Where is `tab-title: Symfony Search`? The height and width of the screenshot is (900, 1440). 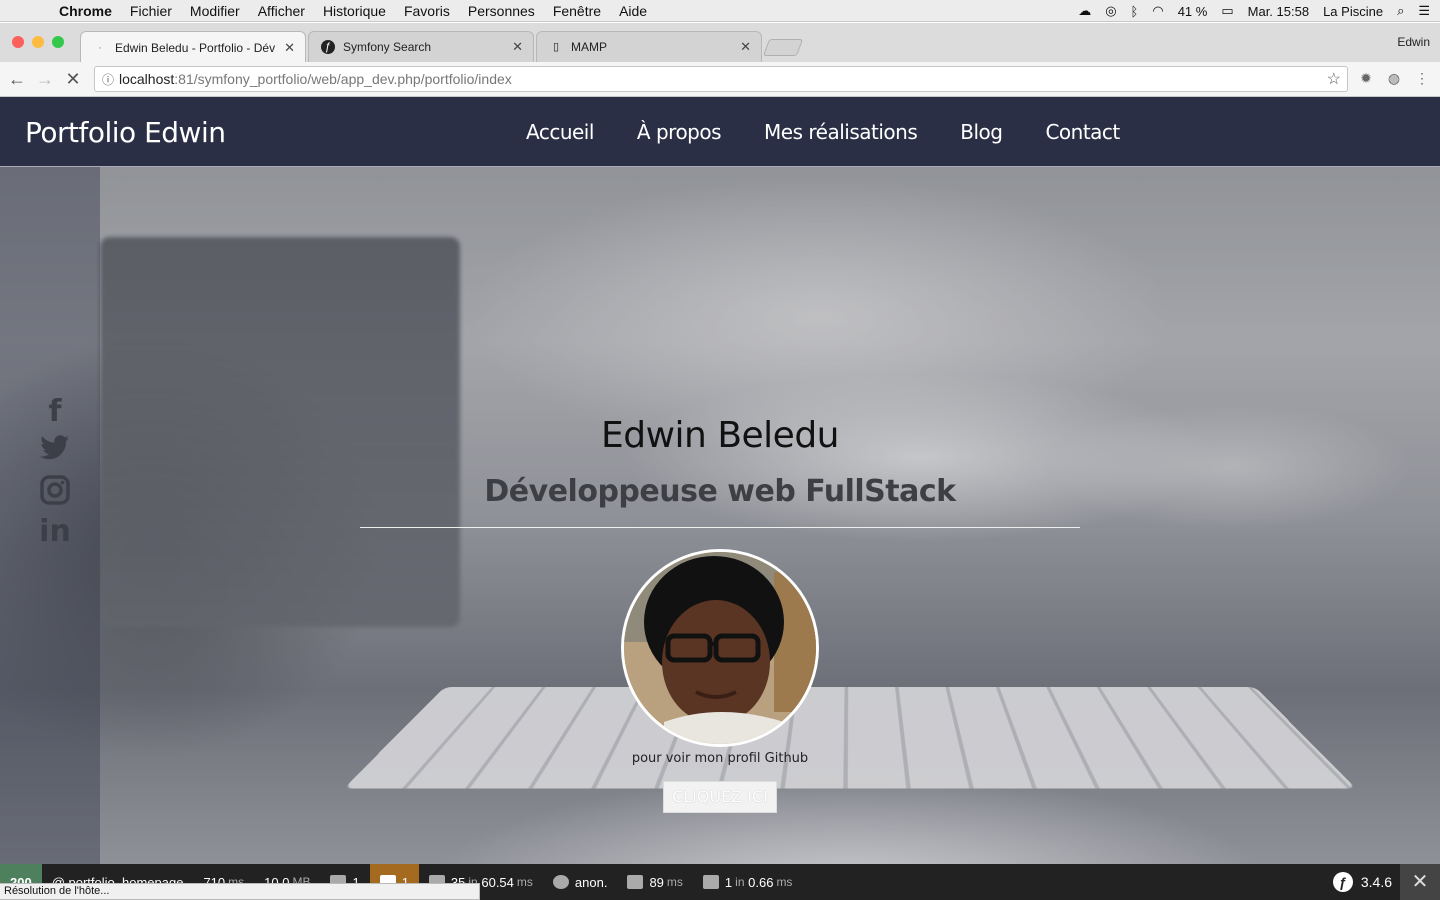 tab-title: Symfony Search is located at coordinates (387, 47).